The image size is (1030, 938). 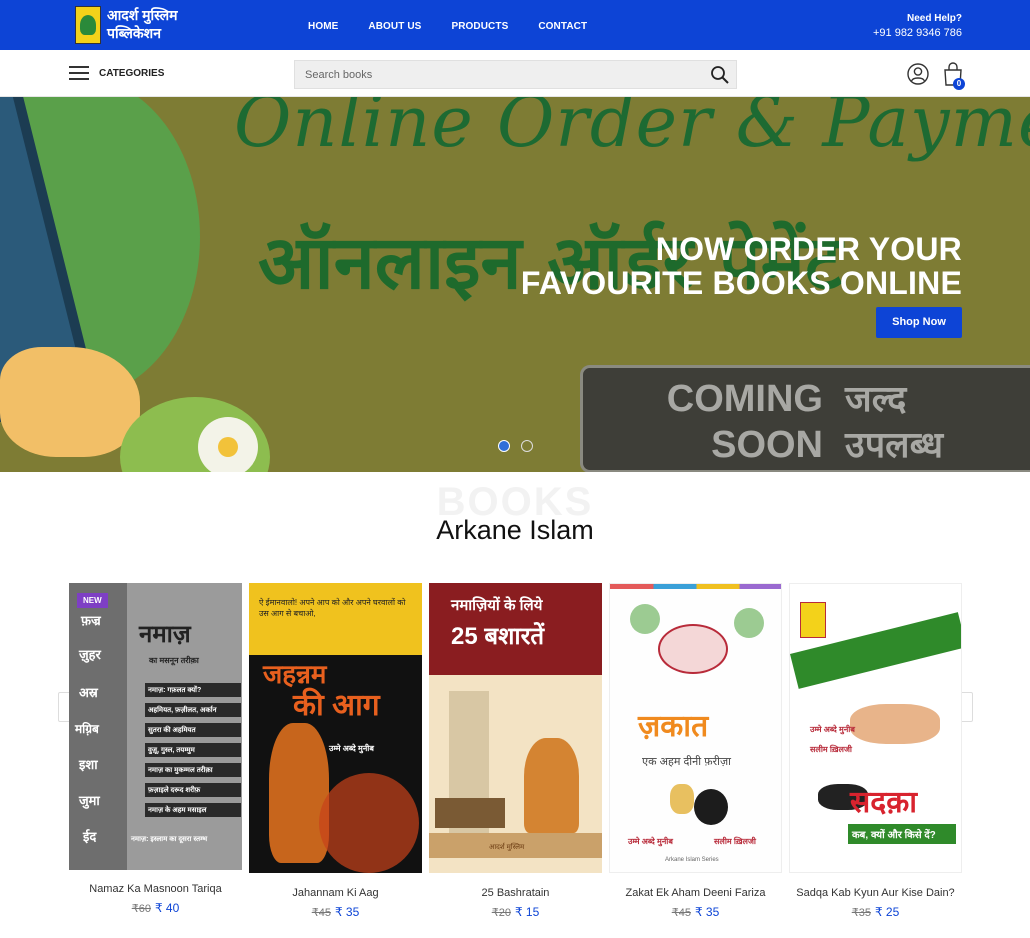 I want to click on coming-soon-sign: COMING SOON जल्द उपलब्ध, so click(x=805, y=418).